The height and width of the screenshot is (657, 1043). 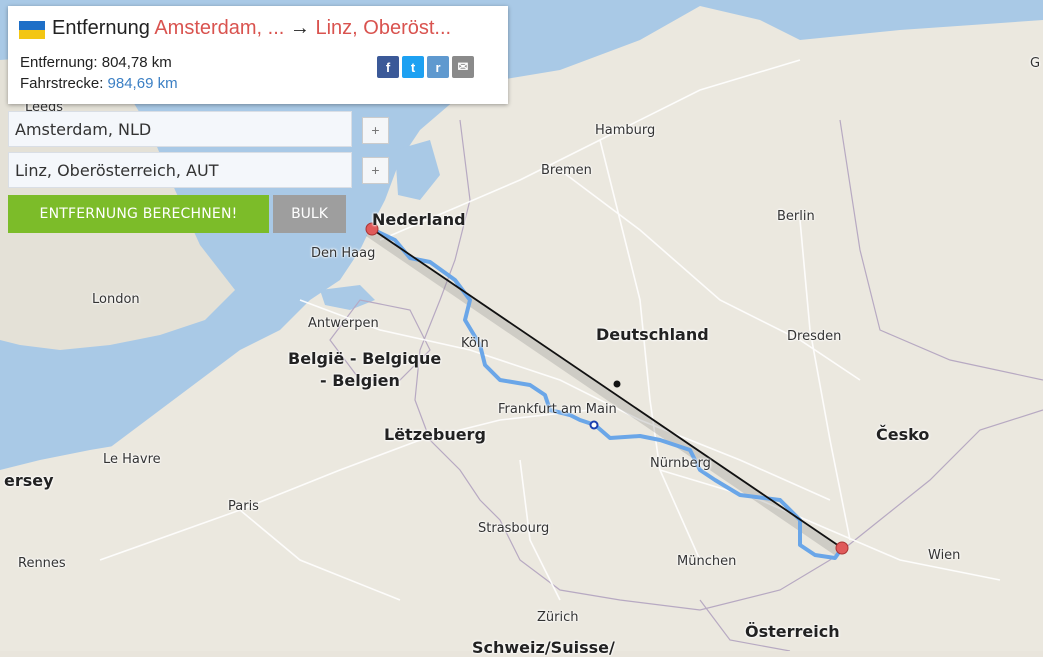 I want to click on city-label-hamburg: Hamburg, so click(x=625, y=130).